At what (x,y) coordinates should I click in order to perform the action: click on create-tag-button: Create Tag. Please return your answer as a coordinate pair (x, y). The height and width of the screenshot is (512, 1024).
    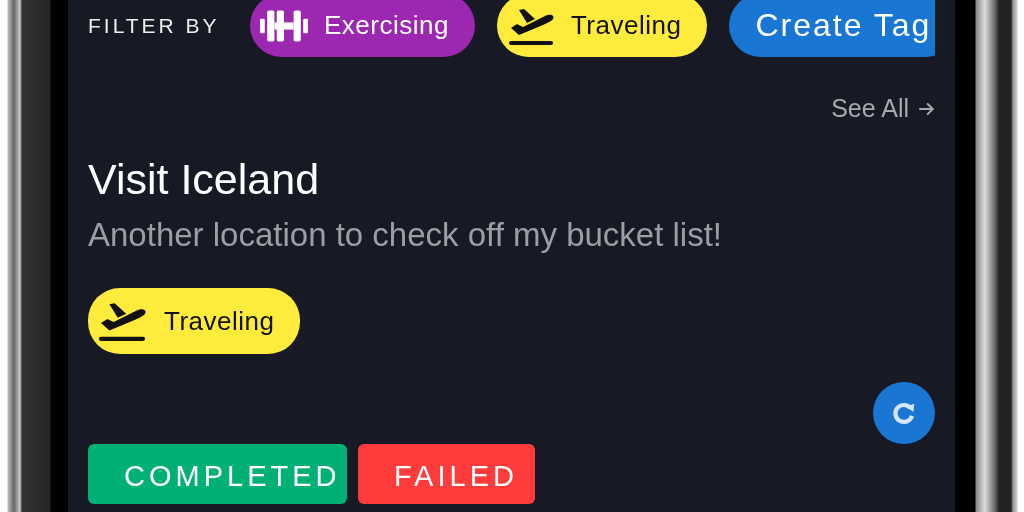
    Looking at the image, I should click on (832, 28).